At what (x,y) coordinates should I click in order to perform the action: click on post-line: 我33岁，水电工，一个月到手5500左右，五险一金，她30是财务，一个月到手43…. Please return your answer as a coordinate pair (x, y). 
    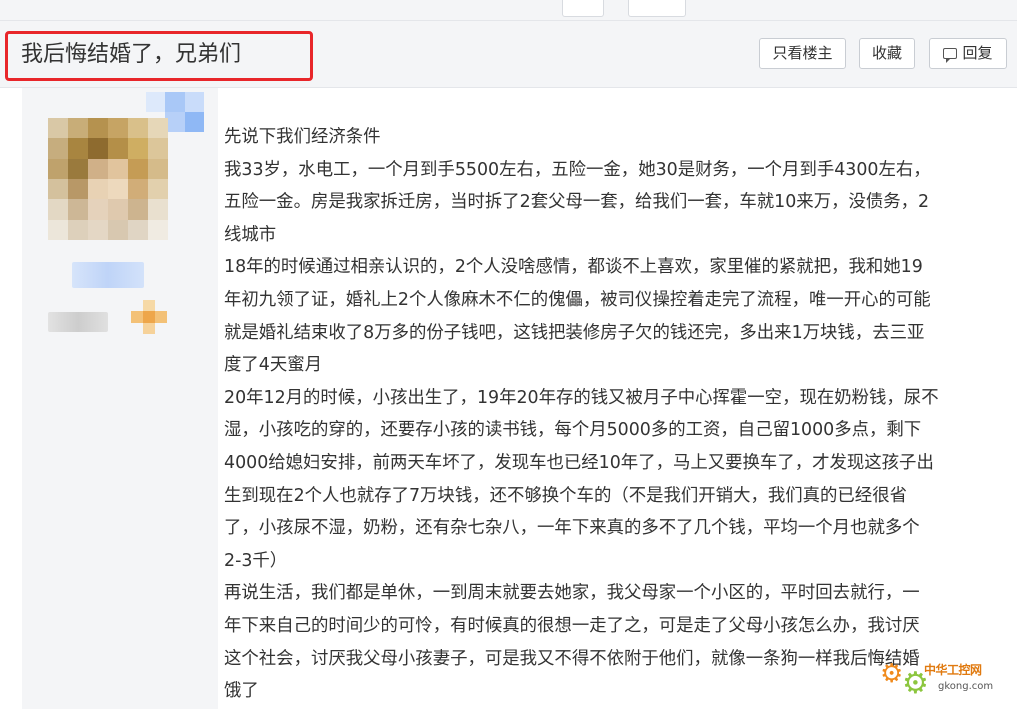
    Looking at the image, I should click on (577, 169).